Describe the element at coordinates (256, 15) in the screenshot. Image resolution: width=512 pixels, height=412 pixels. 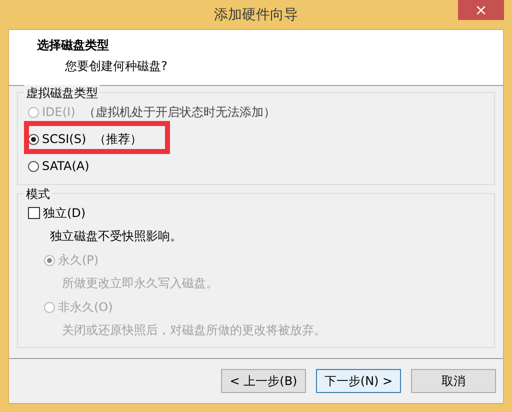
I see `window-title: 添加硬件向导` at that location.